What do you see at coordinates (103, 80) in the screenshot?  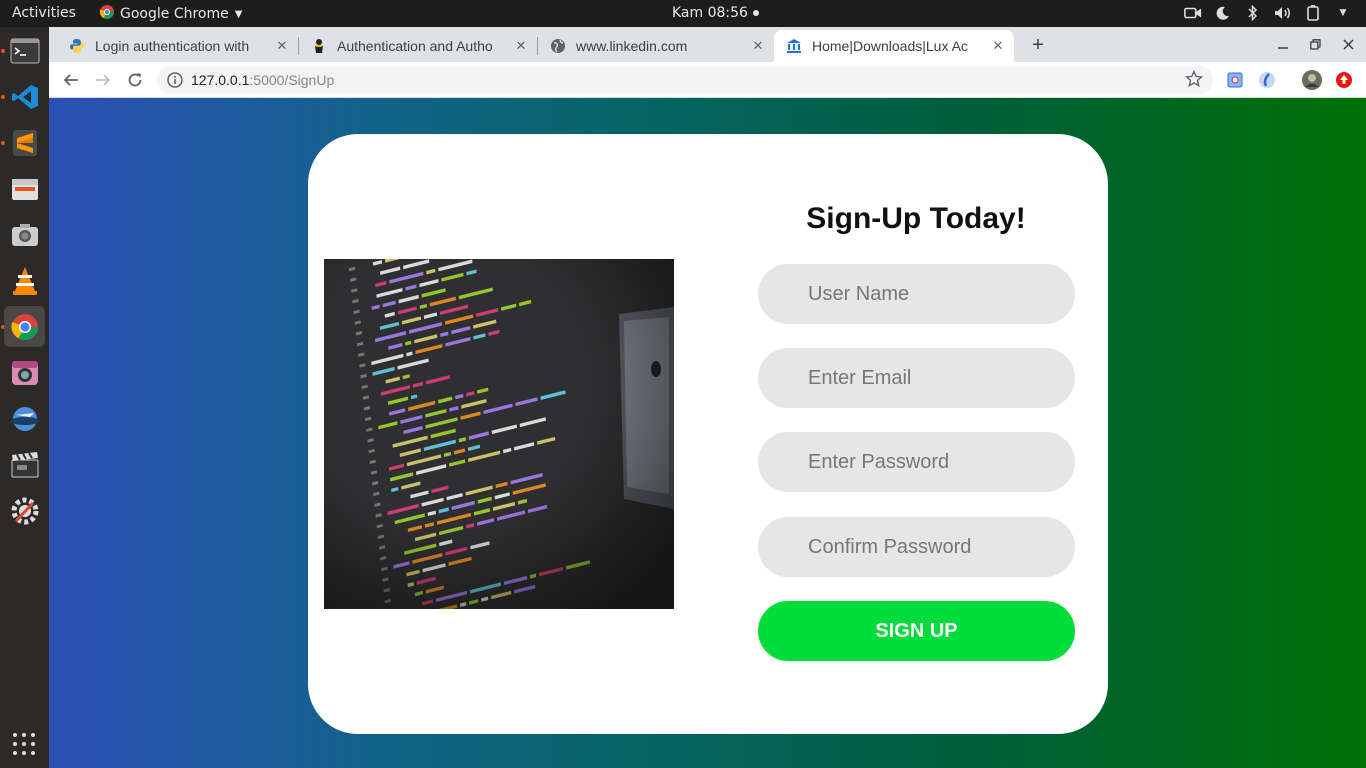 I see `forward-button` at bounding box center [103, 80].